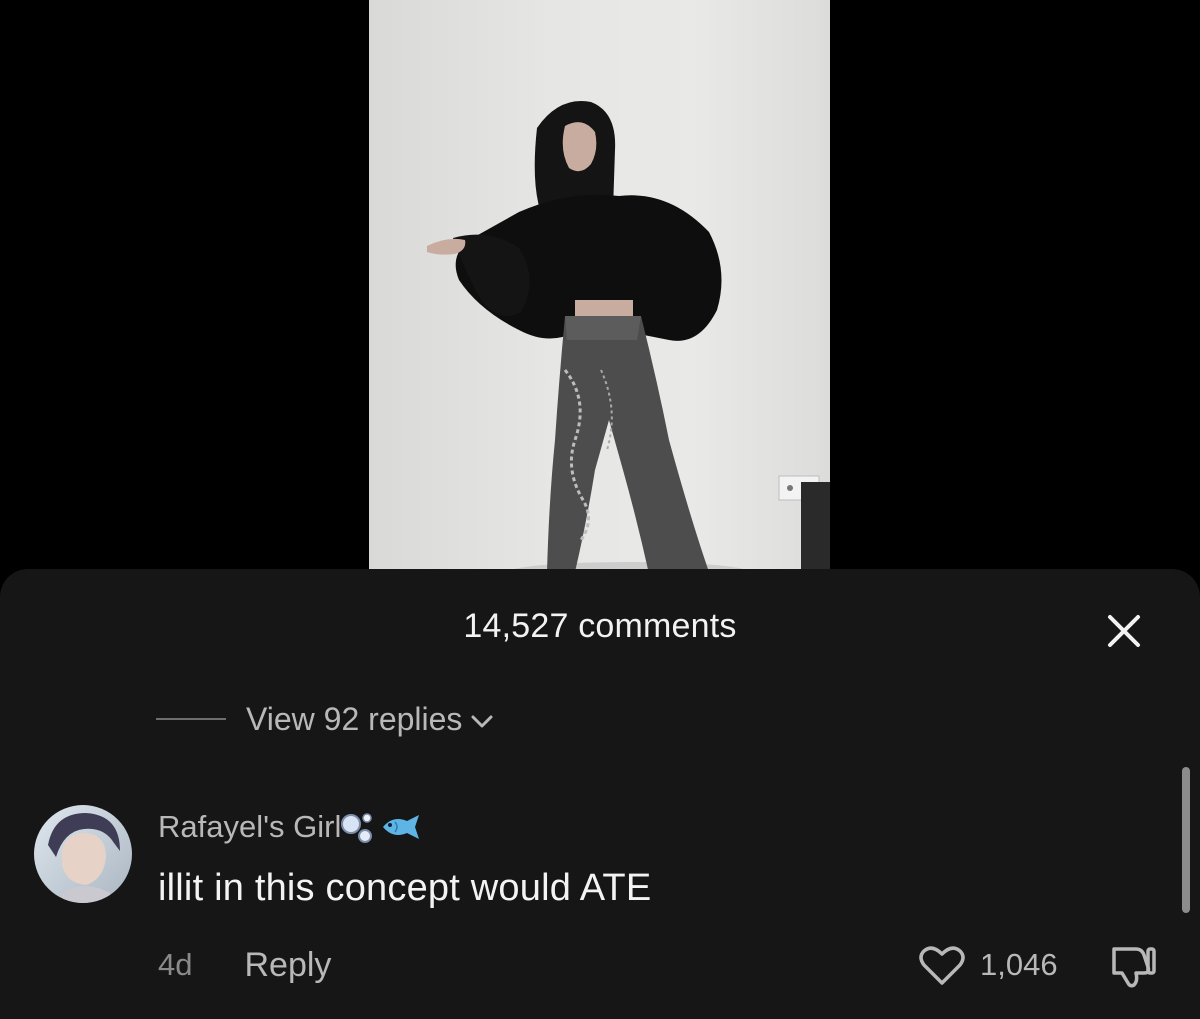  Describe the element at coordinates (357, 828) in the screenshot. I see `bubbles-emoji-icon` at that location.